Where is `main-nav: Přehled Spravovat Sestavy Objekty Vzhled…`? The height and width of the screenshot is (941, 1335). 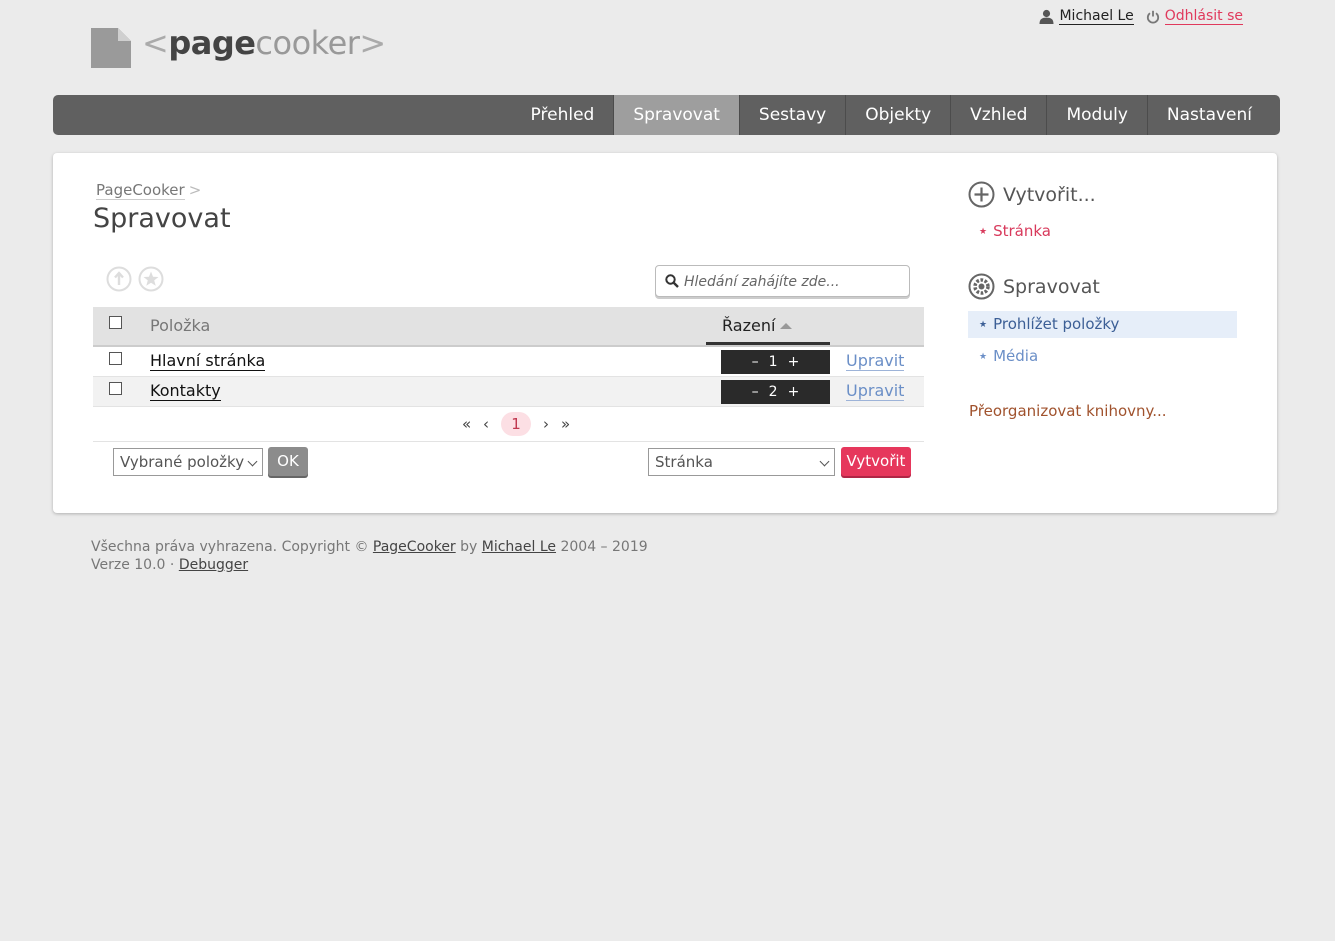 main-nav: Přehled Spravovat Sestavy Objekty Vzhled… is located at coordinates (666, 115).